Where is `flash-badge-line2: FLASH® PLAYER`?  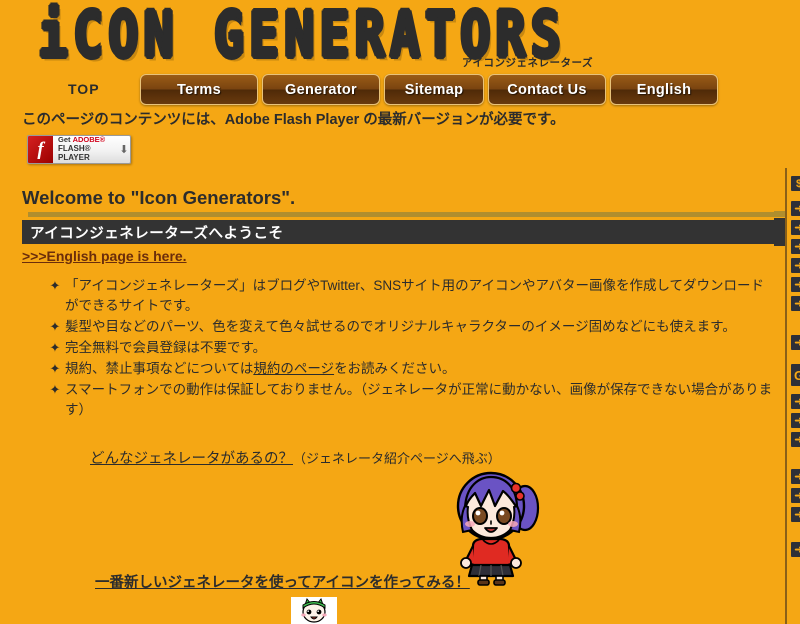 flash-badge-line2: FLASH® PLAYER is located at coordinates (74, 152).